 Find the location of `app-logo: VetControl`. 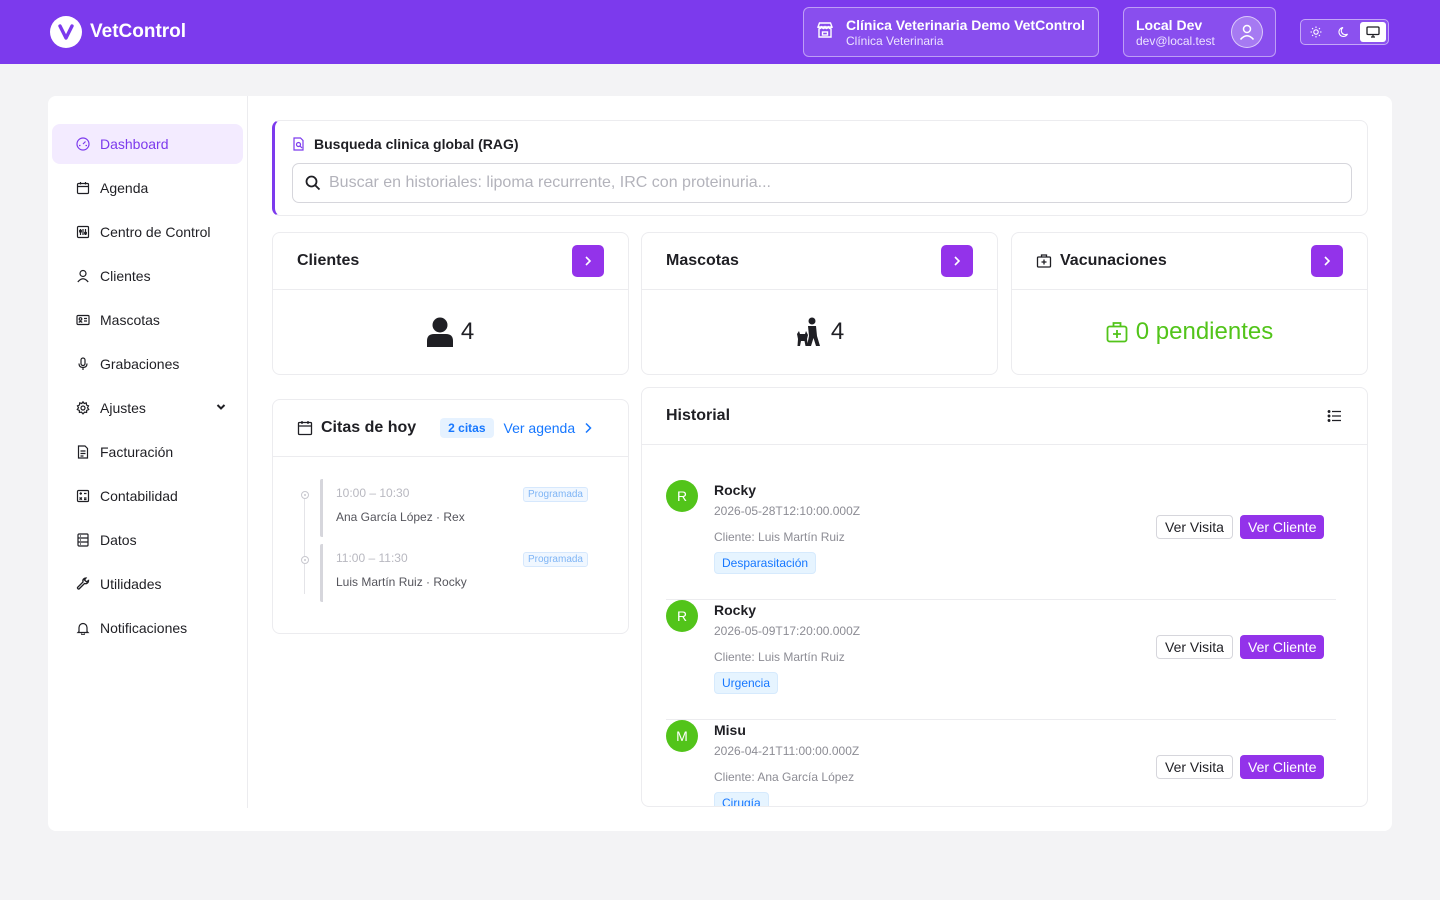

app-logo: VetControl is located at coordinates (118, 32).